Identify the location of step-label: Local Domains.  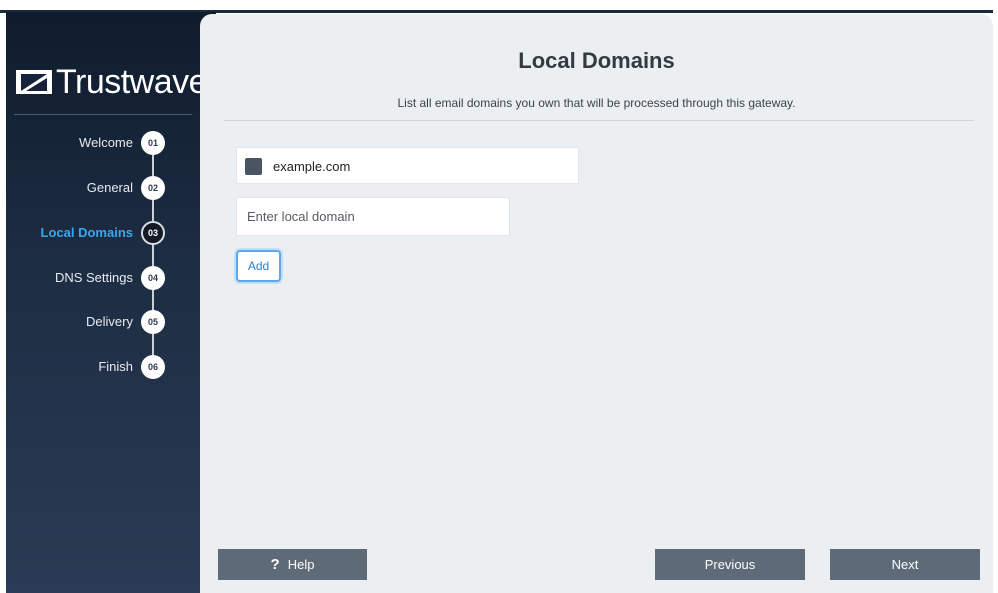
(86, 232).